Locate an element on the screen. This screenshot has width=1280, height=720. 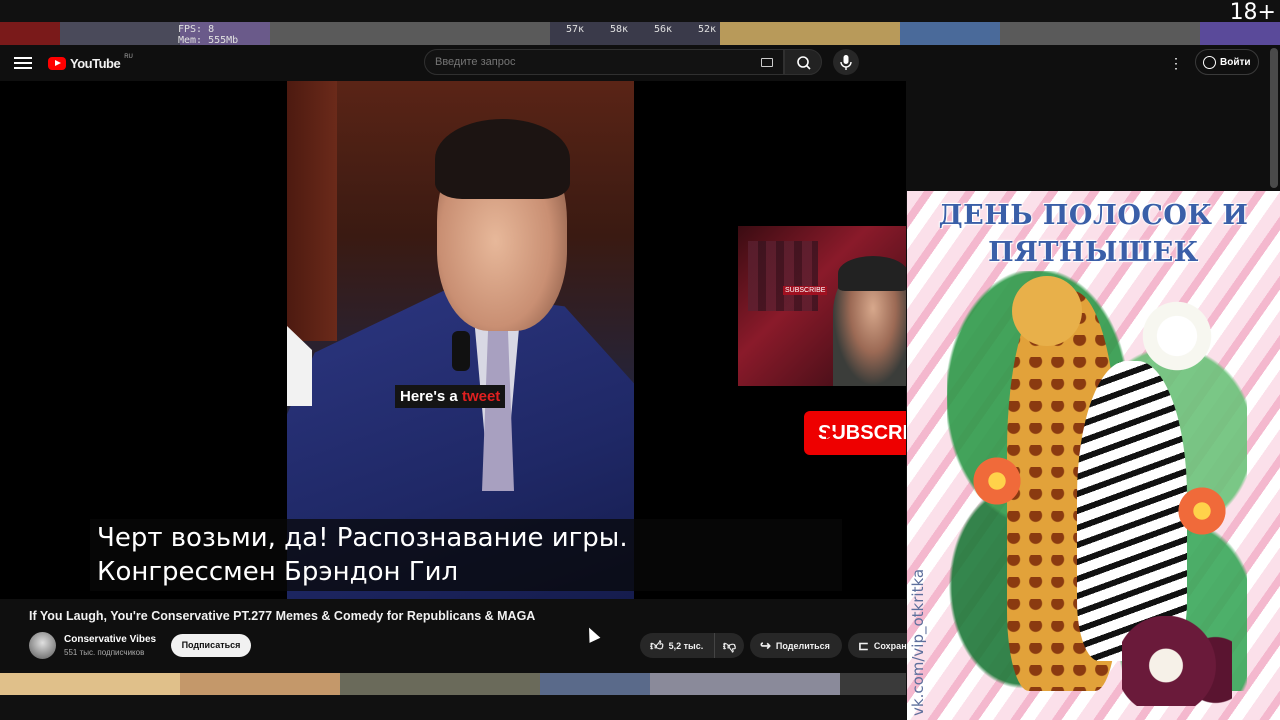
card-url: vk.com/vip_otkritka is located at coordinates (918, 642).